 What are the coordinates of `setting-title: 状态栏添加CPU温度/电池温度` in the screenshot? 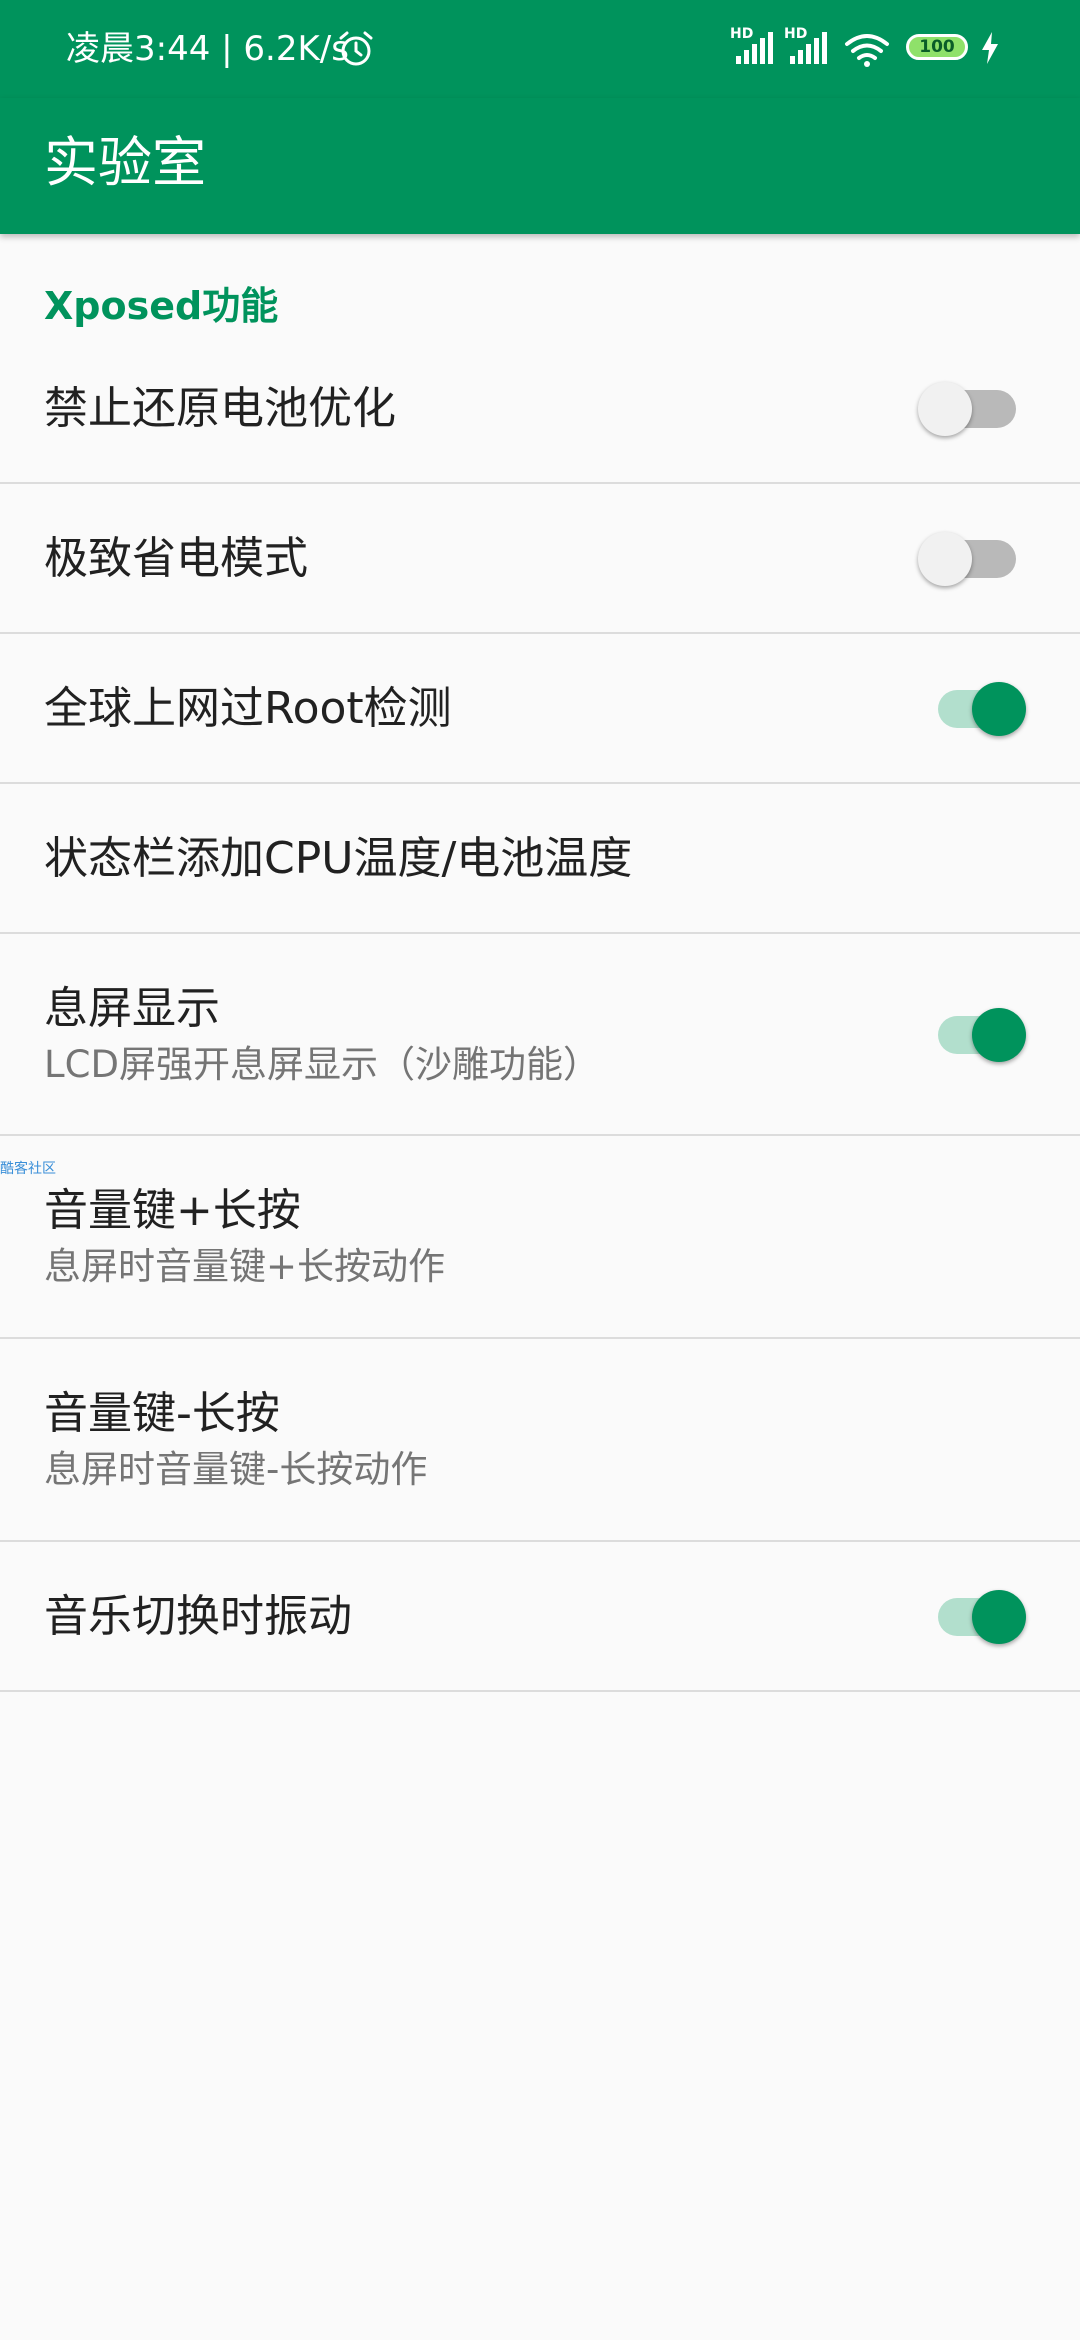 It's located at (338, 858).